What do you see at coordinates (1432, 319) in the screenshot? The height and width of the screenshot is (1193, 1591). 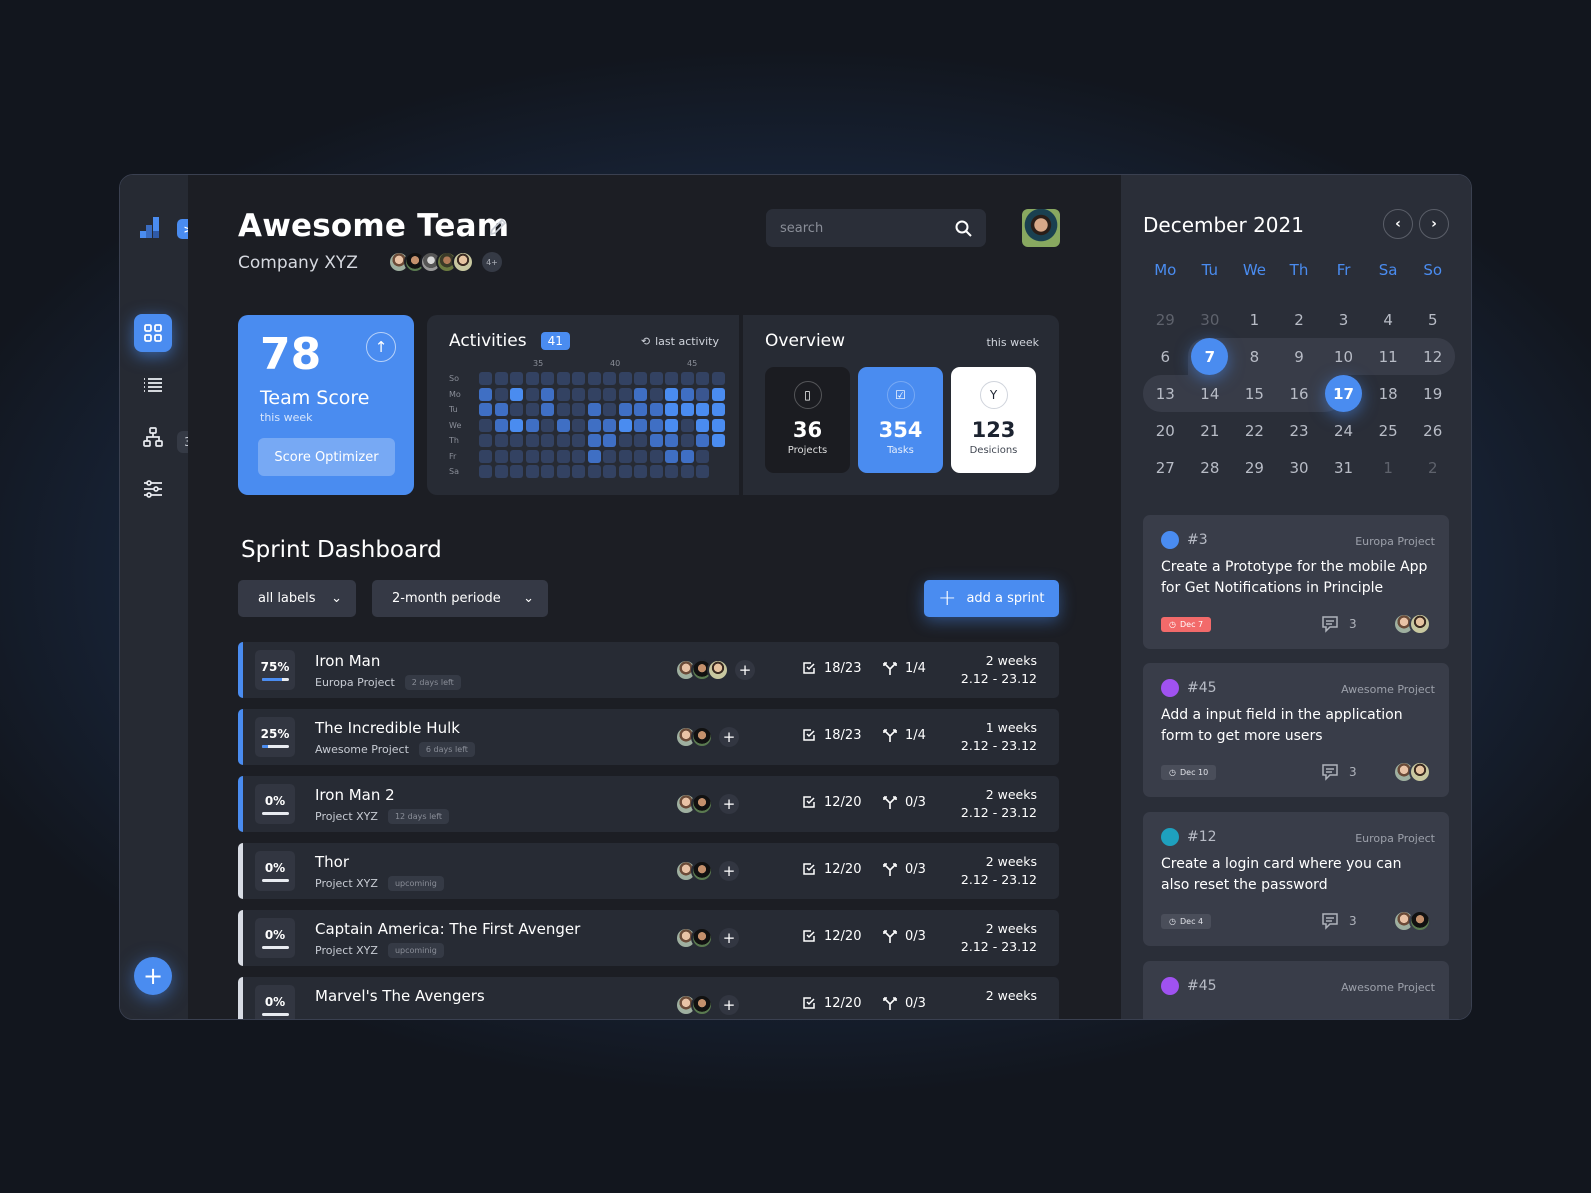 I see `calendar-day: 5` at bounding box center [1432, 319].